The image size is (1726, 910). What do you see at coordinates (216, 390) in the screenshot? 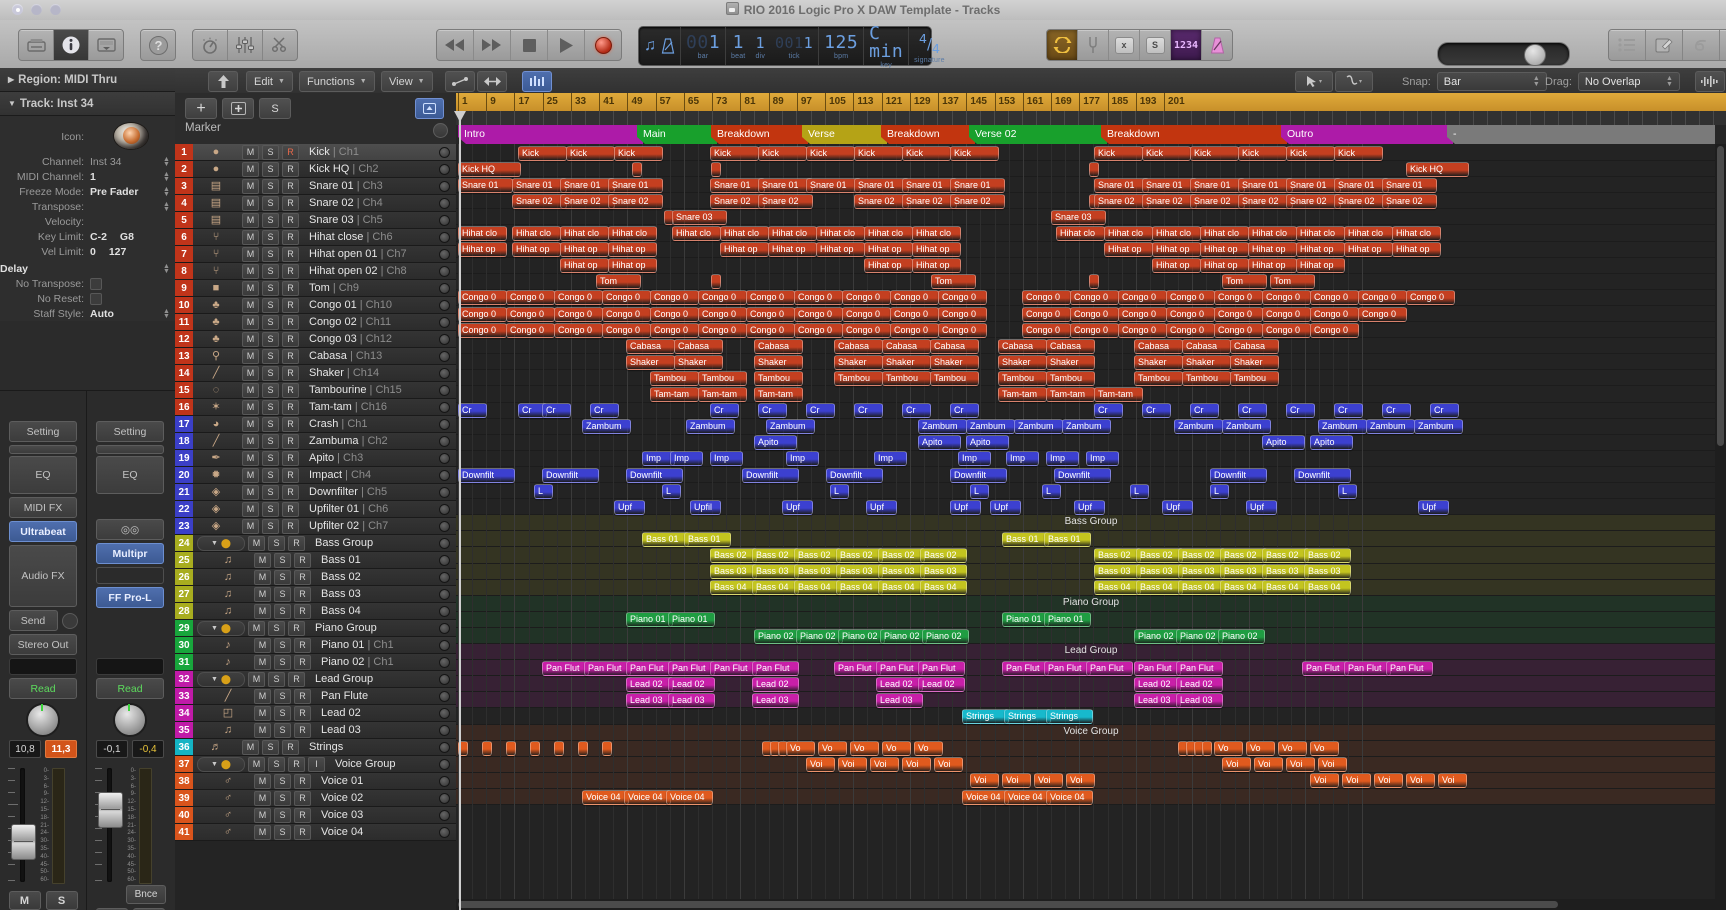
I see `tambourine-icon: ◌` at bounding box center [216, 390].